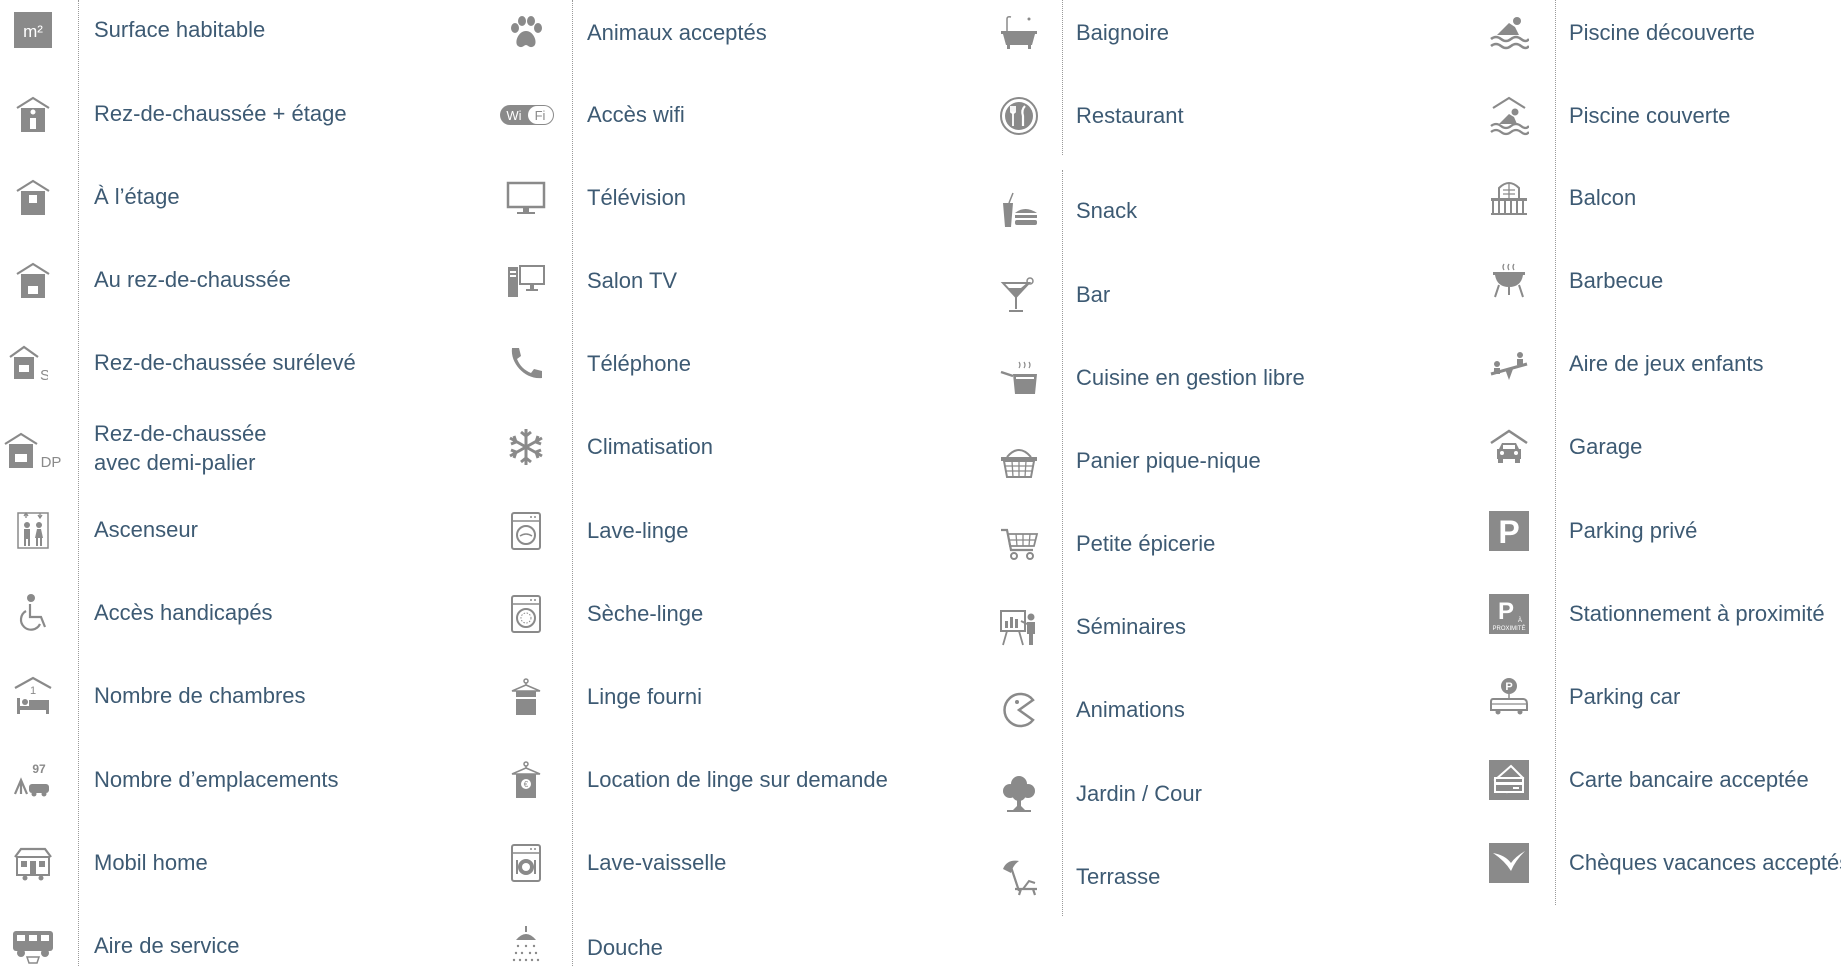  I want to click on wifi-icon: Wi Fi, so click(527, 115).